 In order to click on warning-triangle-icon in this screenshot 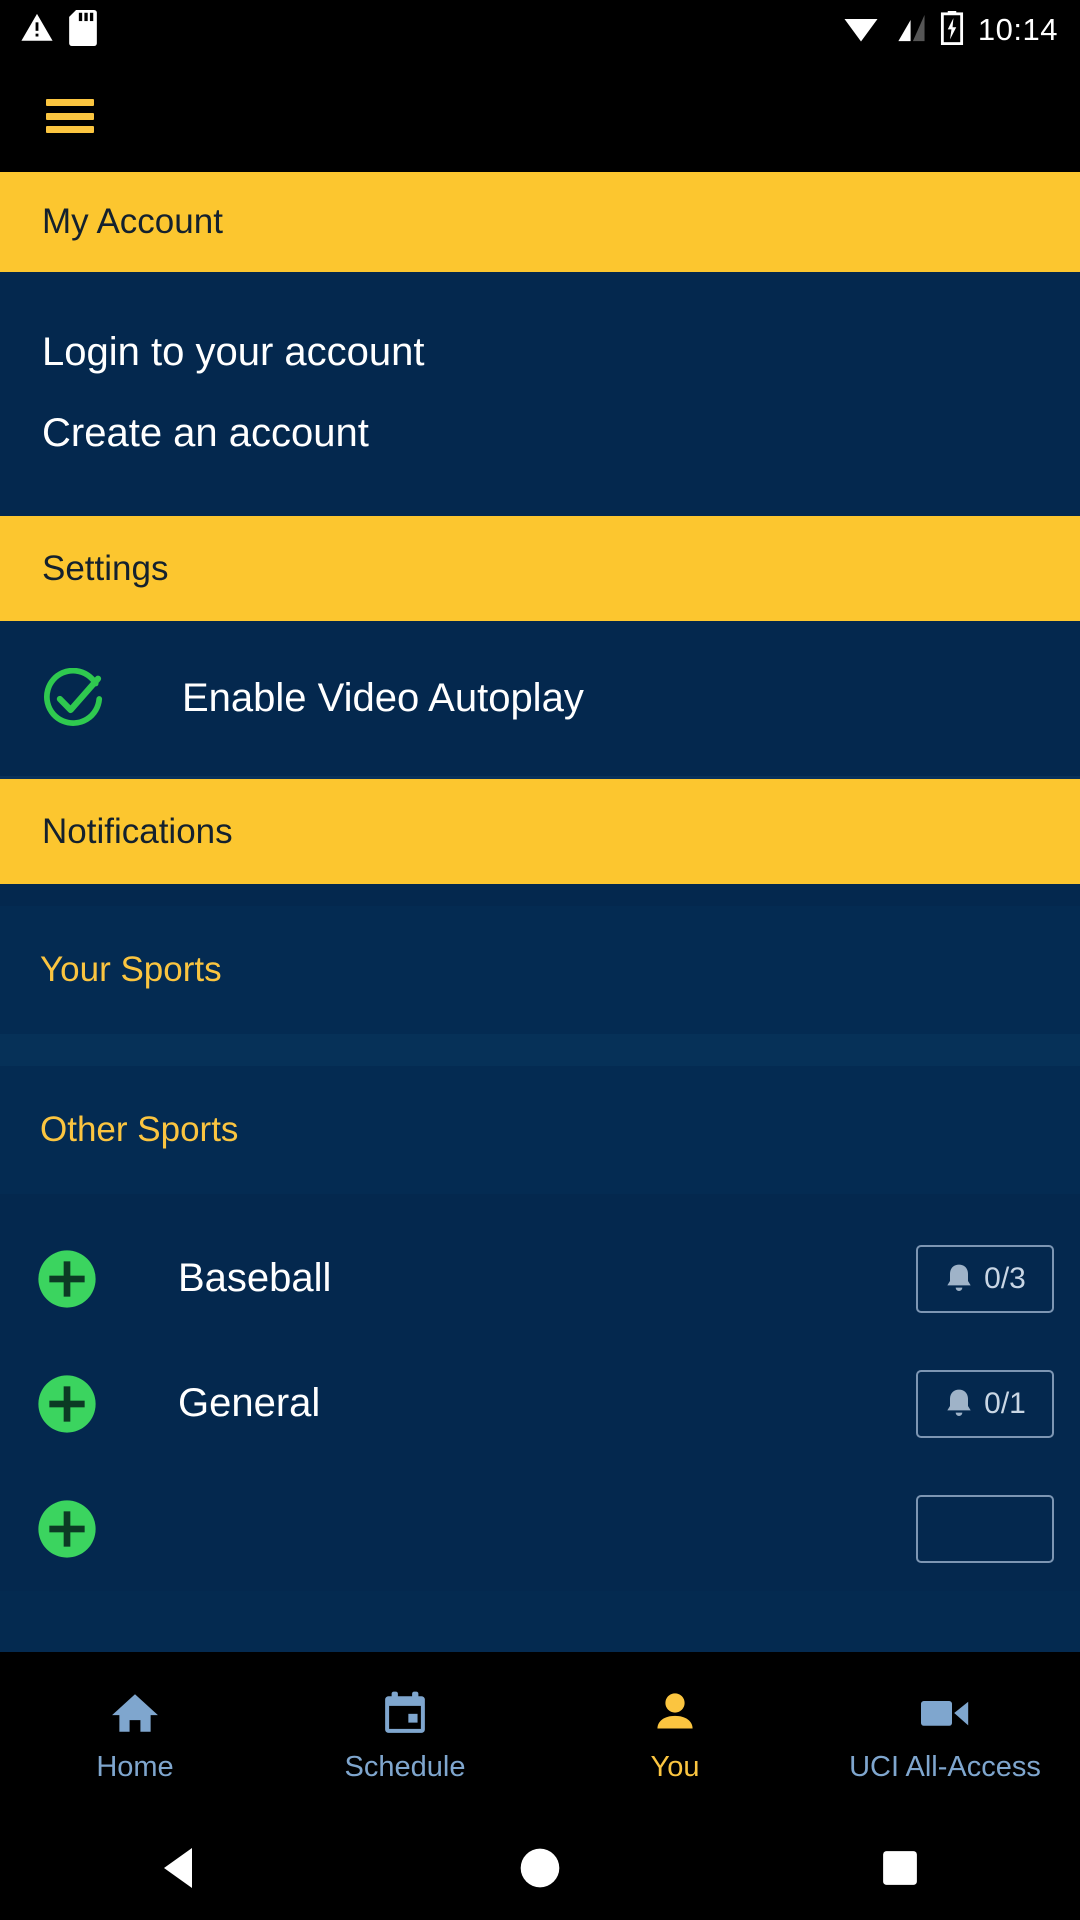, I will do `click(37, 30)`.